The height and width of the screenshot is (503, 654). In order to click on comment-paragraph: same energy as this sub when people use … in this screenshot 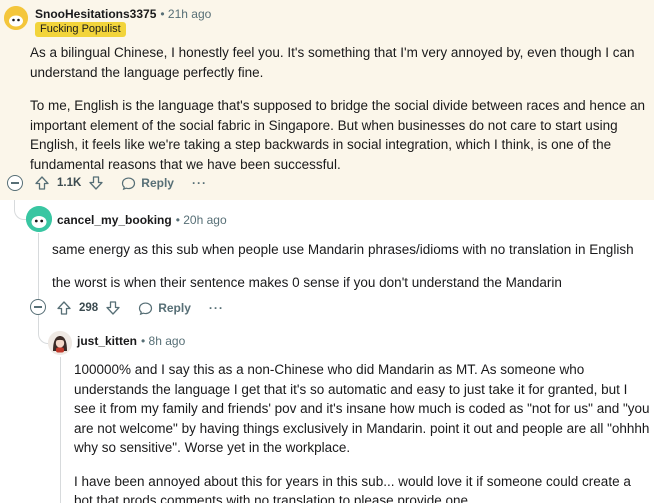, I will do `click(343, 249)`.